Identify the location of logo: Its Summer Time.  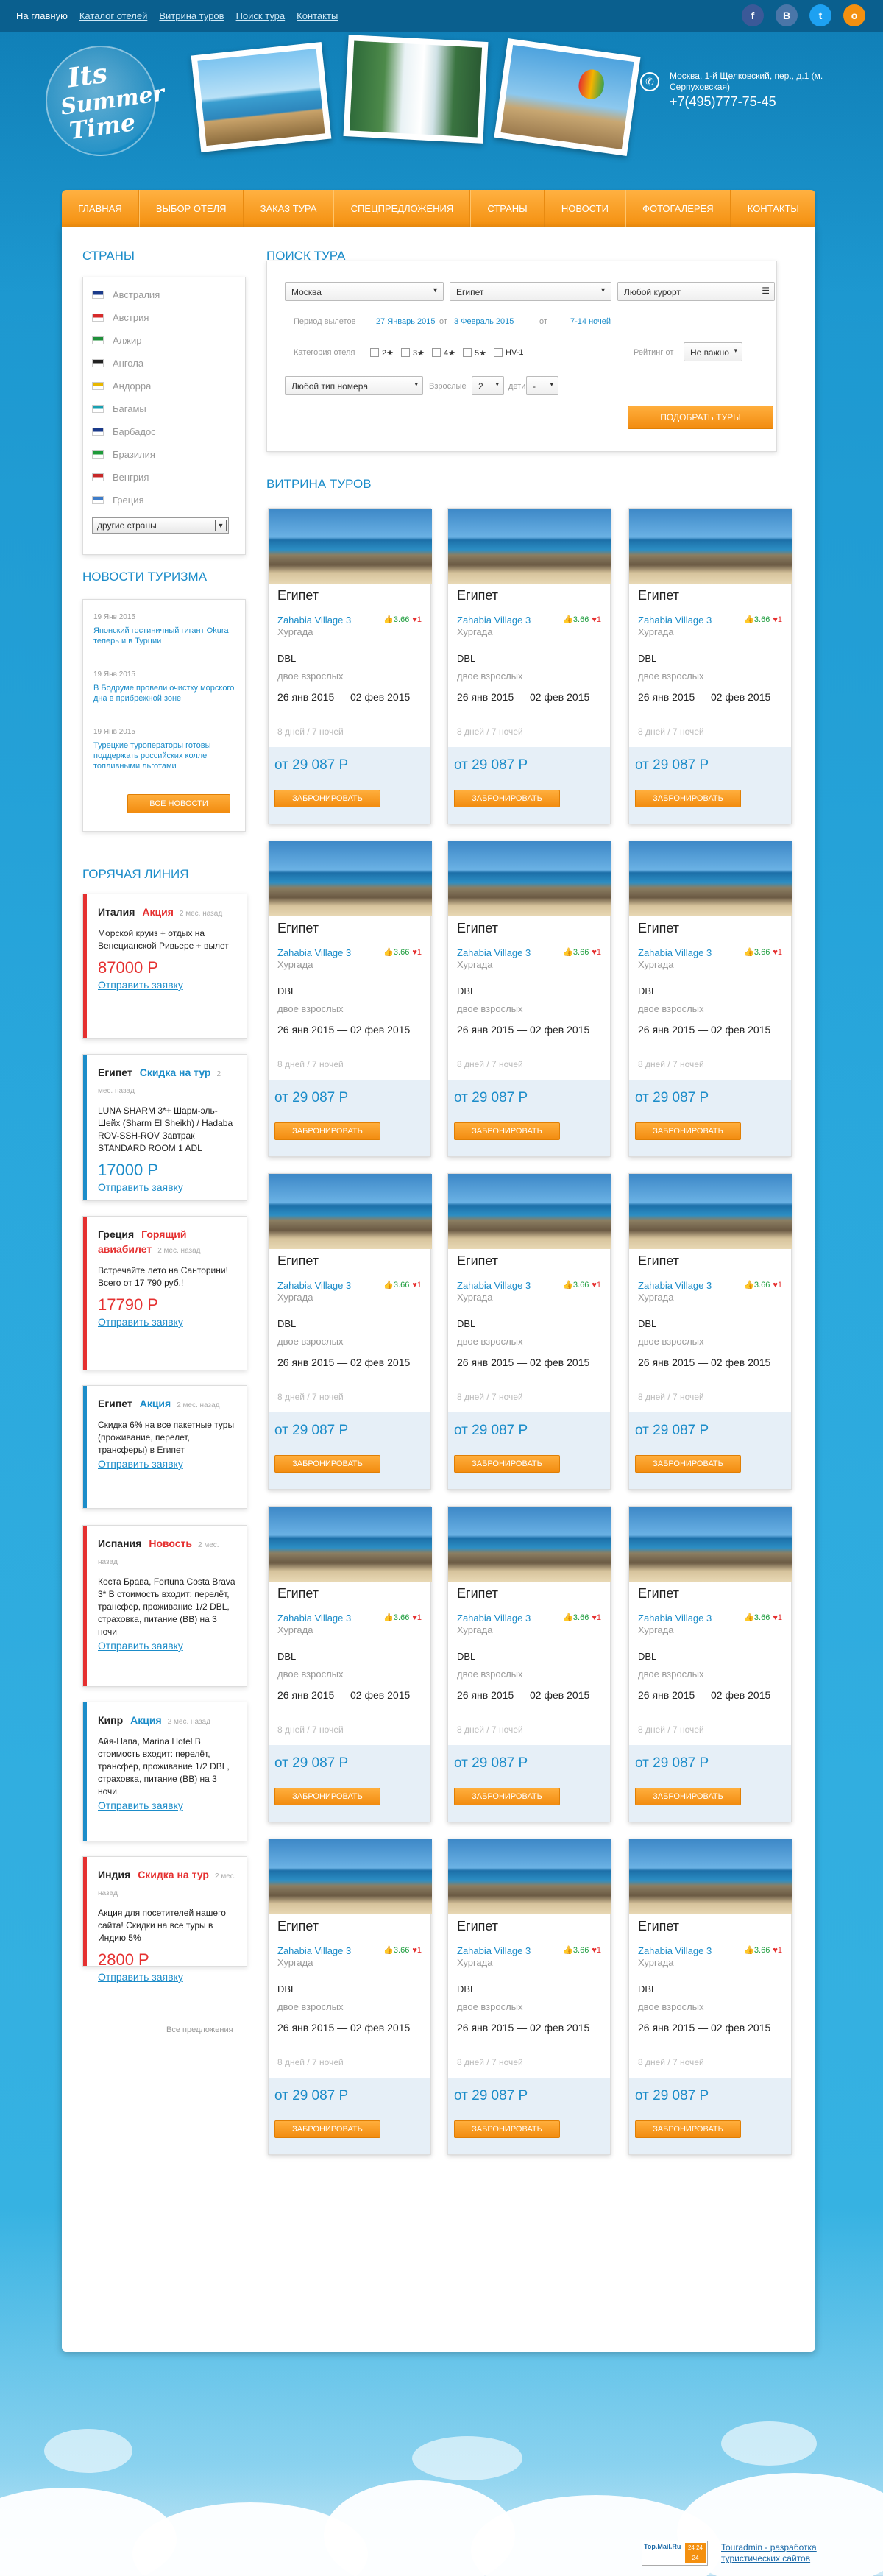
(106, 101).